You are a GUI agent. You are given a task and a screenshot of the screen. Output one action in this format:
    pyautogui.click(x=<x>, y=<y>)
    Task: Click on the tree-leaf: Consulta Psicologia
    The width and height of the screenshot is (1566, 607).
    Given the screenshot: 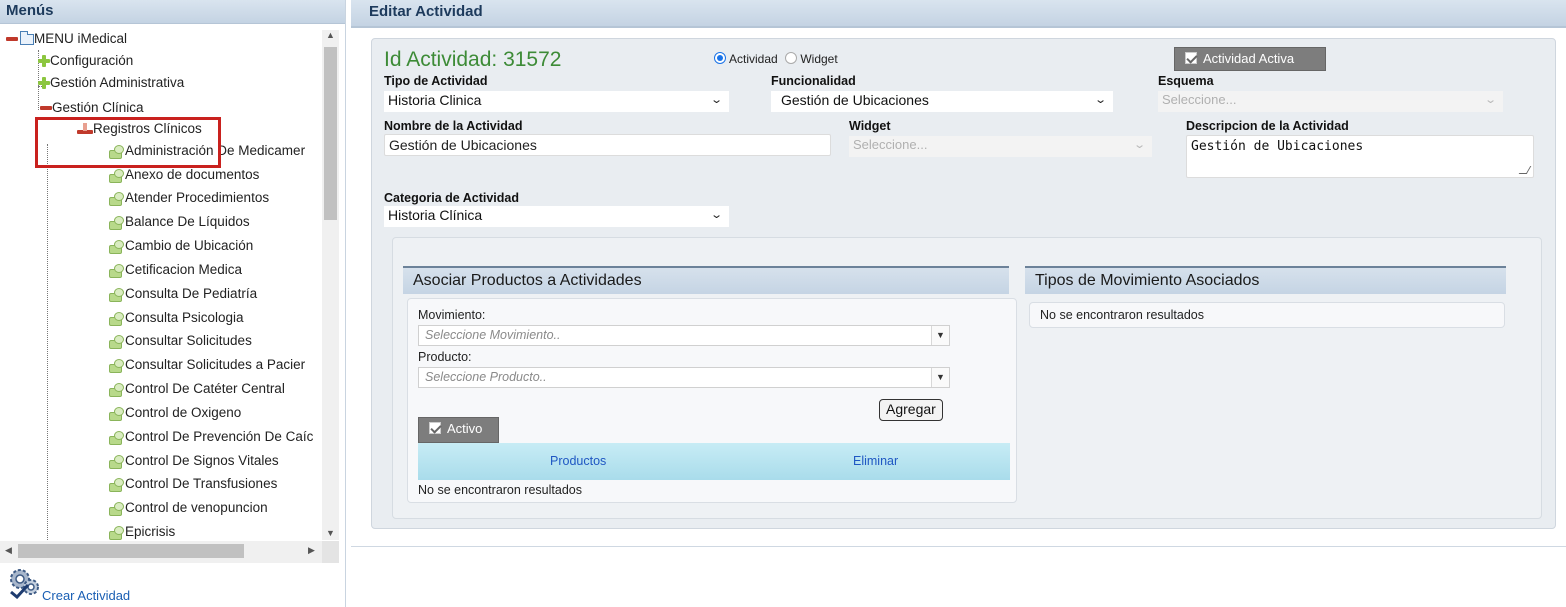 What is the action you would take?
    pyautogui.click(x=176, y=318)
    